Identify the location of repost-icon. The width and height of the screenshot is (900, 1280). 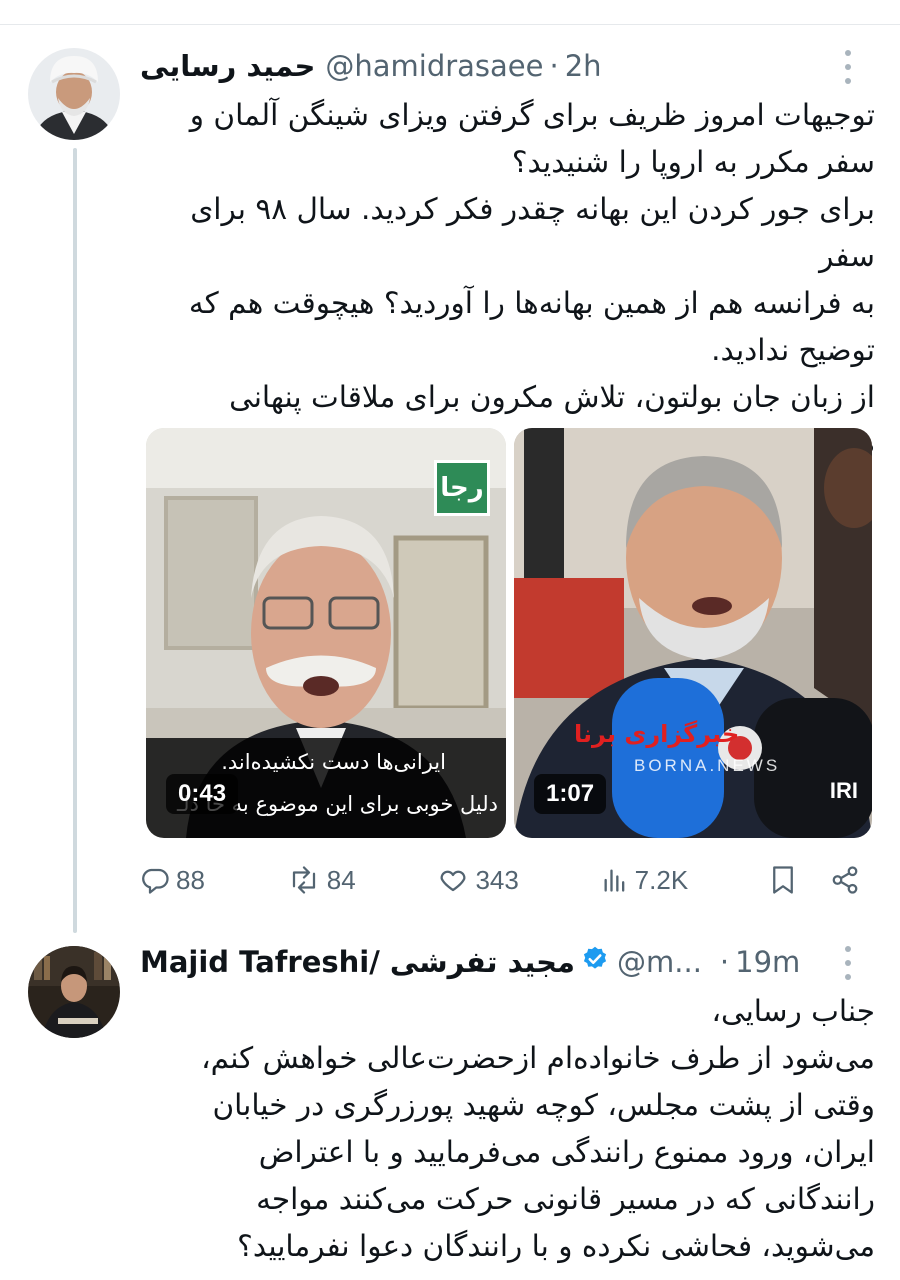
(303, 880).